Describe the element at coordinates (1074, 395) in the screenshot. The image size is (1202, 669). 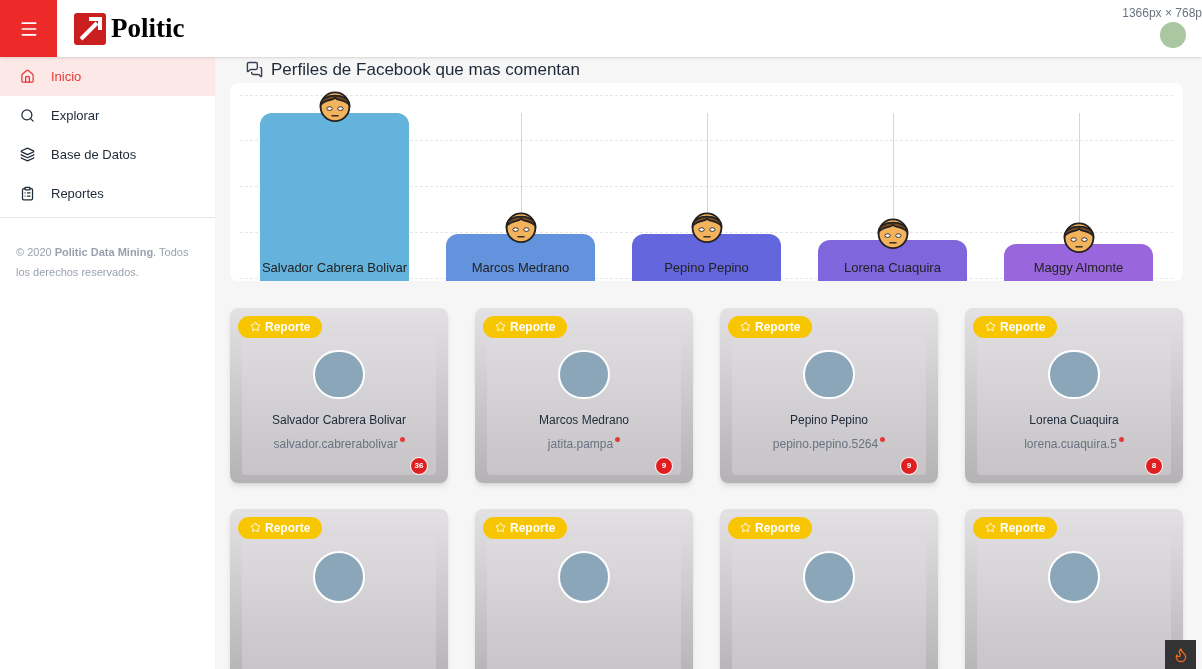
I see `profile-card: Reporte Lorena Cuaquira lorena.cuaquira.5 8` at that location.